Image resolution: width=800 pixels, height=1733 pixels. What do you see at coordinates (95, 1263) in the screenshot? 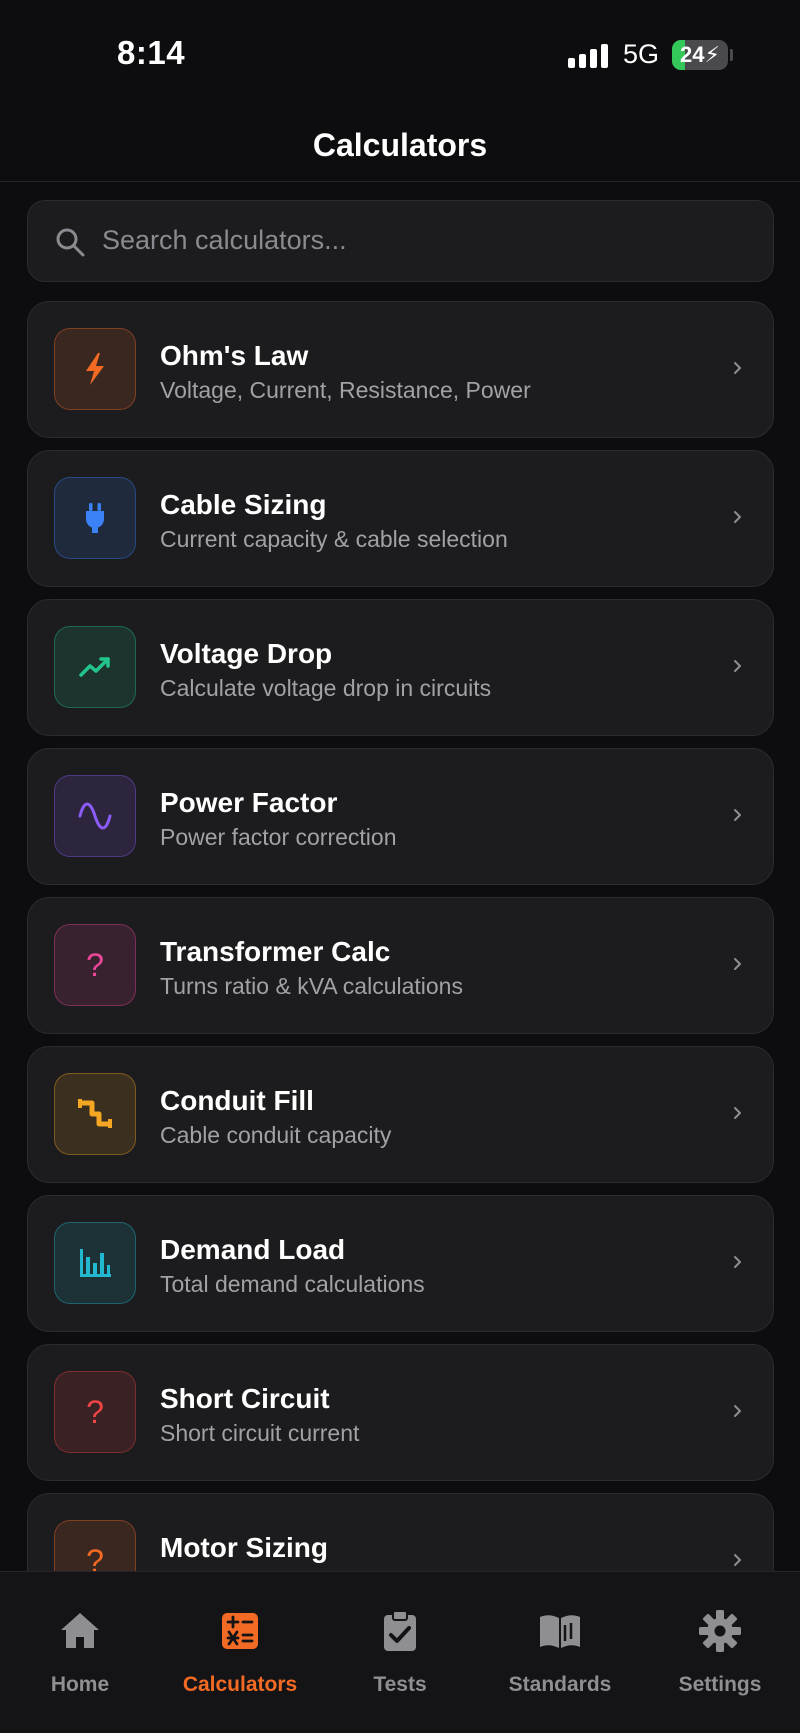
I see `bar-chart-icon` at bounding box center [95, 1263].